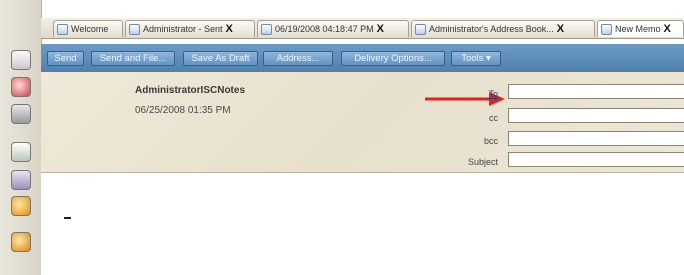  I want to click on tab-label: 06/19/2008 04:18:47 PM, so click(324, 29).